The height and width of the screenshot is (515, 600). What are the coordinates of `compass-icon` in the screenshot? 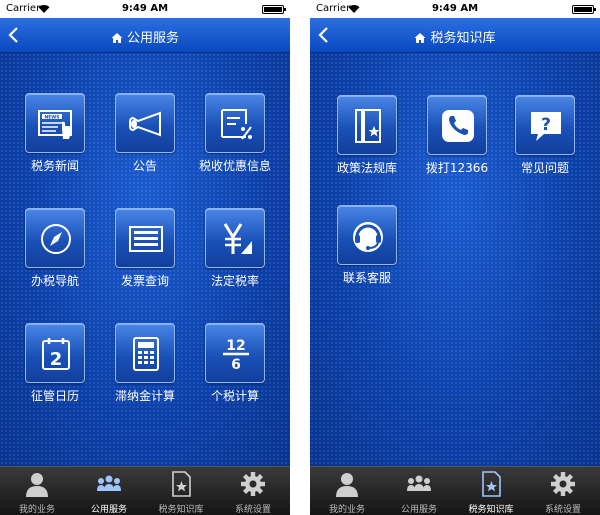 It's located at (56, 239).